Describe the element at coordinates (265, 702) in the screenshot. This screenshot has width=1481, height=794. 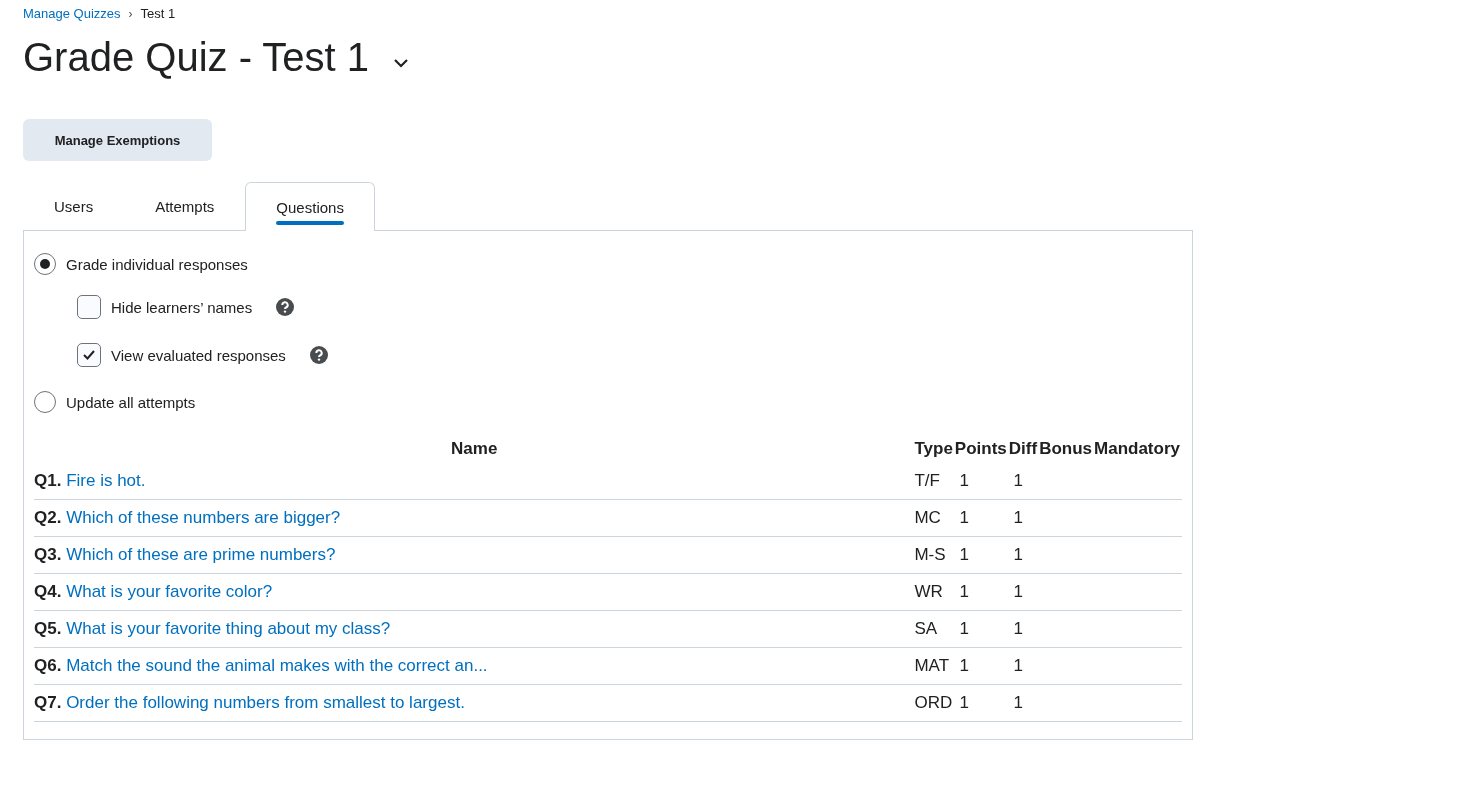
I see `question-link: Order the following numbers from smallest to largest.` at that location.